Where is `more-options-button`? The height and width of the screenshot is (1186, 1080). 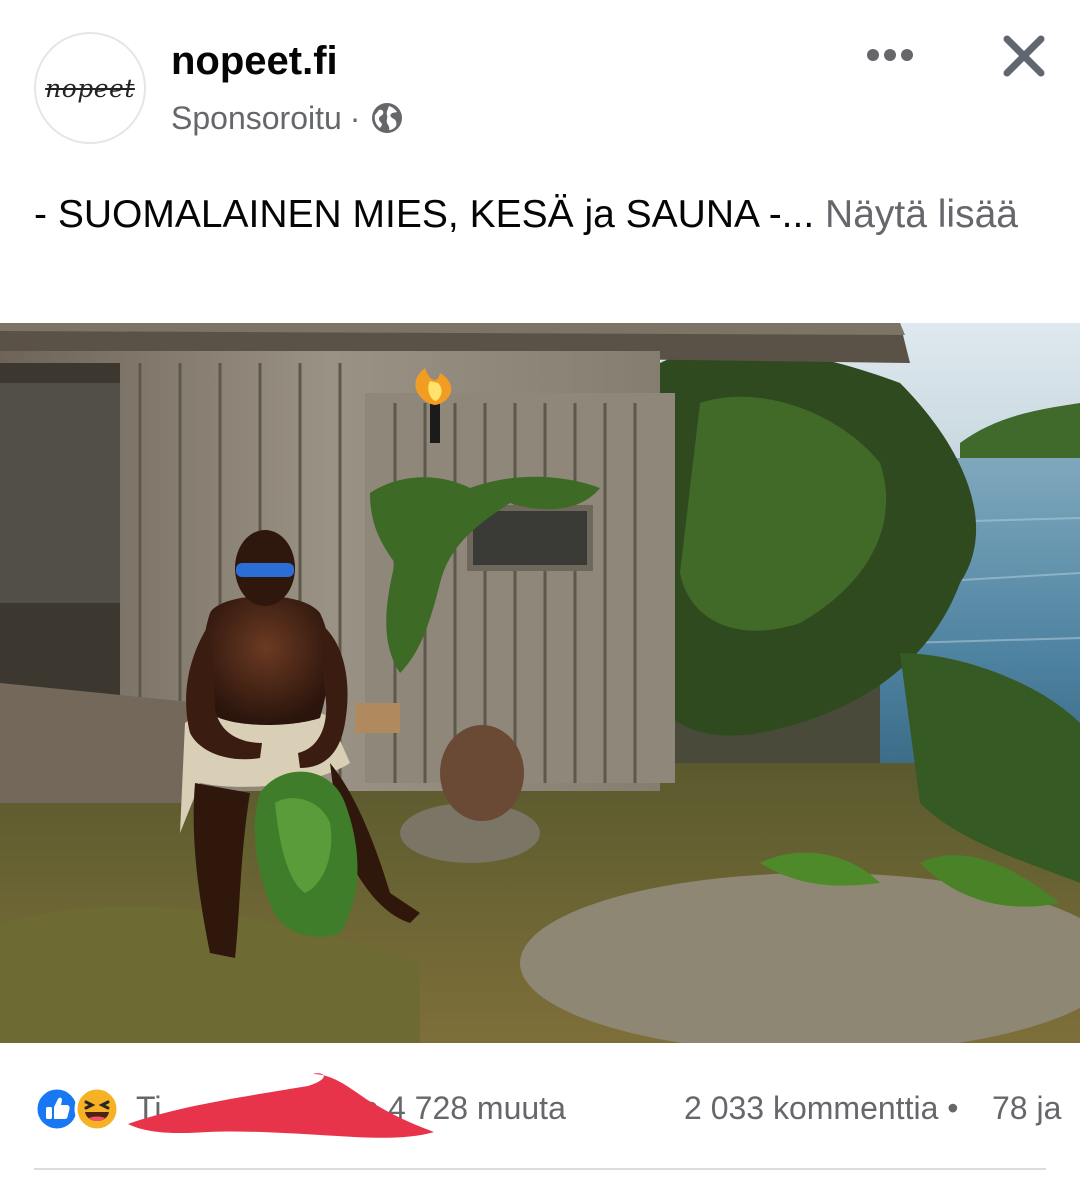
more-options-button is located at coordinates (890, 55).